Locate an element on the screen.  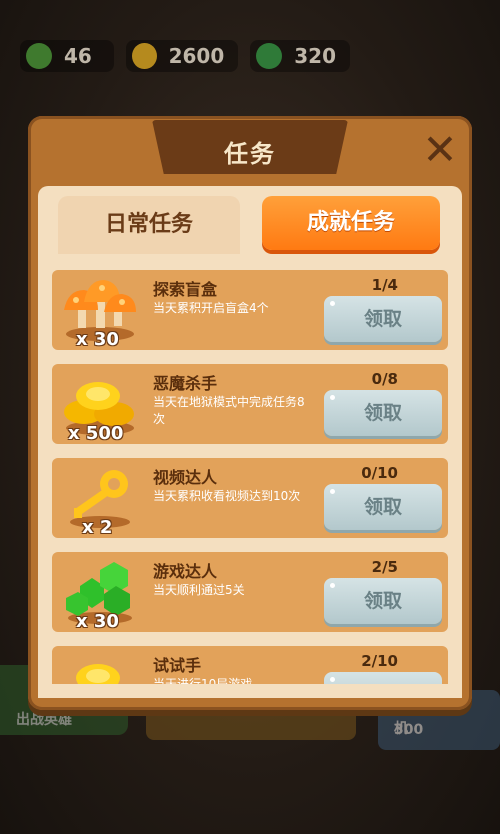
resource-bar: 46 2600 320 is located at coordinates (185, 58).